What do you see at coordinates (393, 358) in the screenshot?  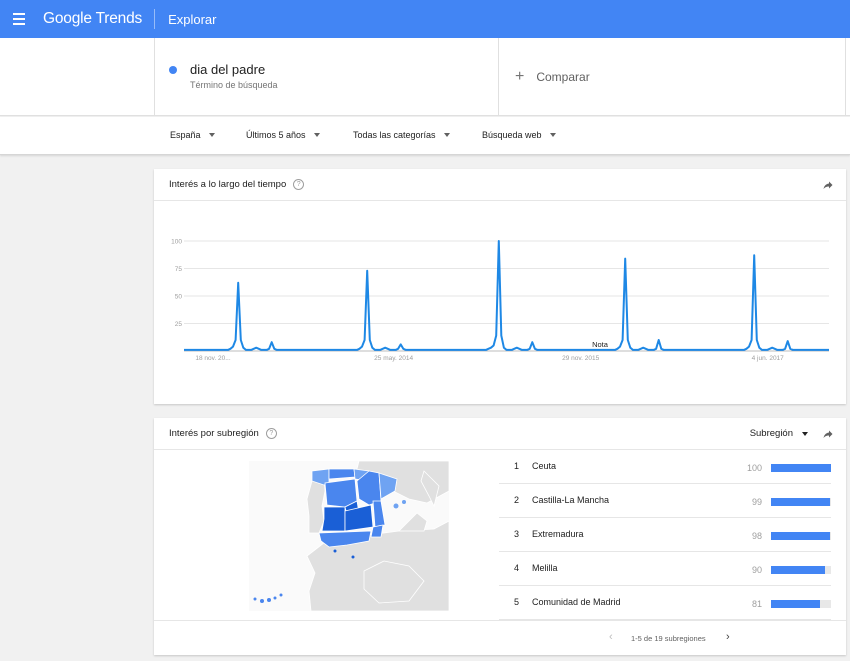 I see `x-tick-label: 25 may. 2014` at bounding box center [393, 358].